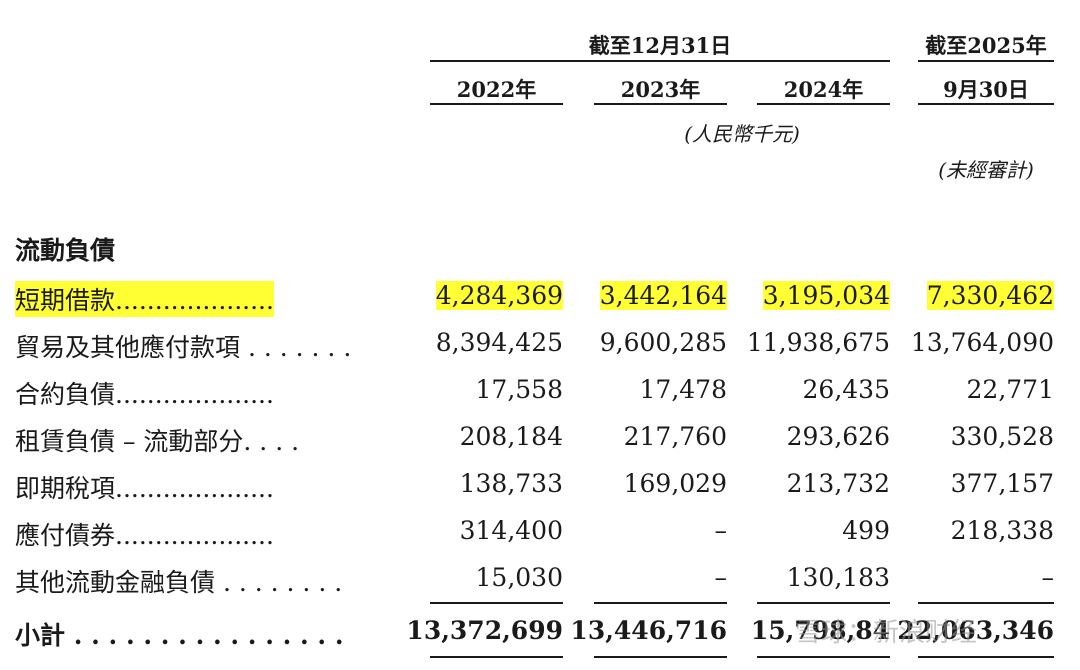 This screenshot has width=1080, height=670. What do you see at coordinates (499, 342) in the screenshot?
I see `cell-2022: 8,394,425` at bounding box center [499, 342].